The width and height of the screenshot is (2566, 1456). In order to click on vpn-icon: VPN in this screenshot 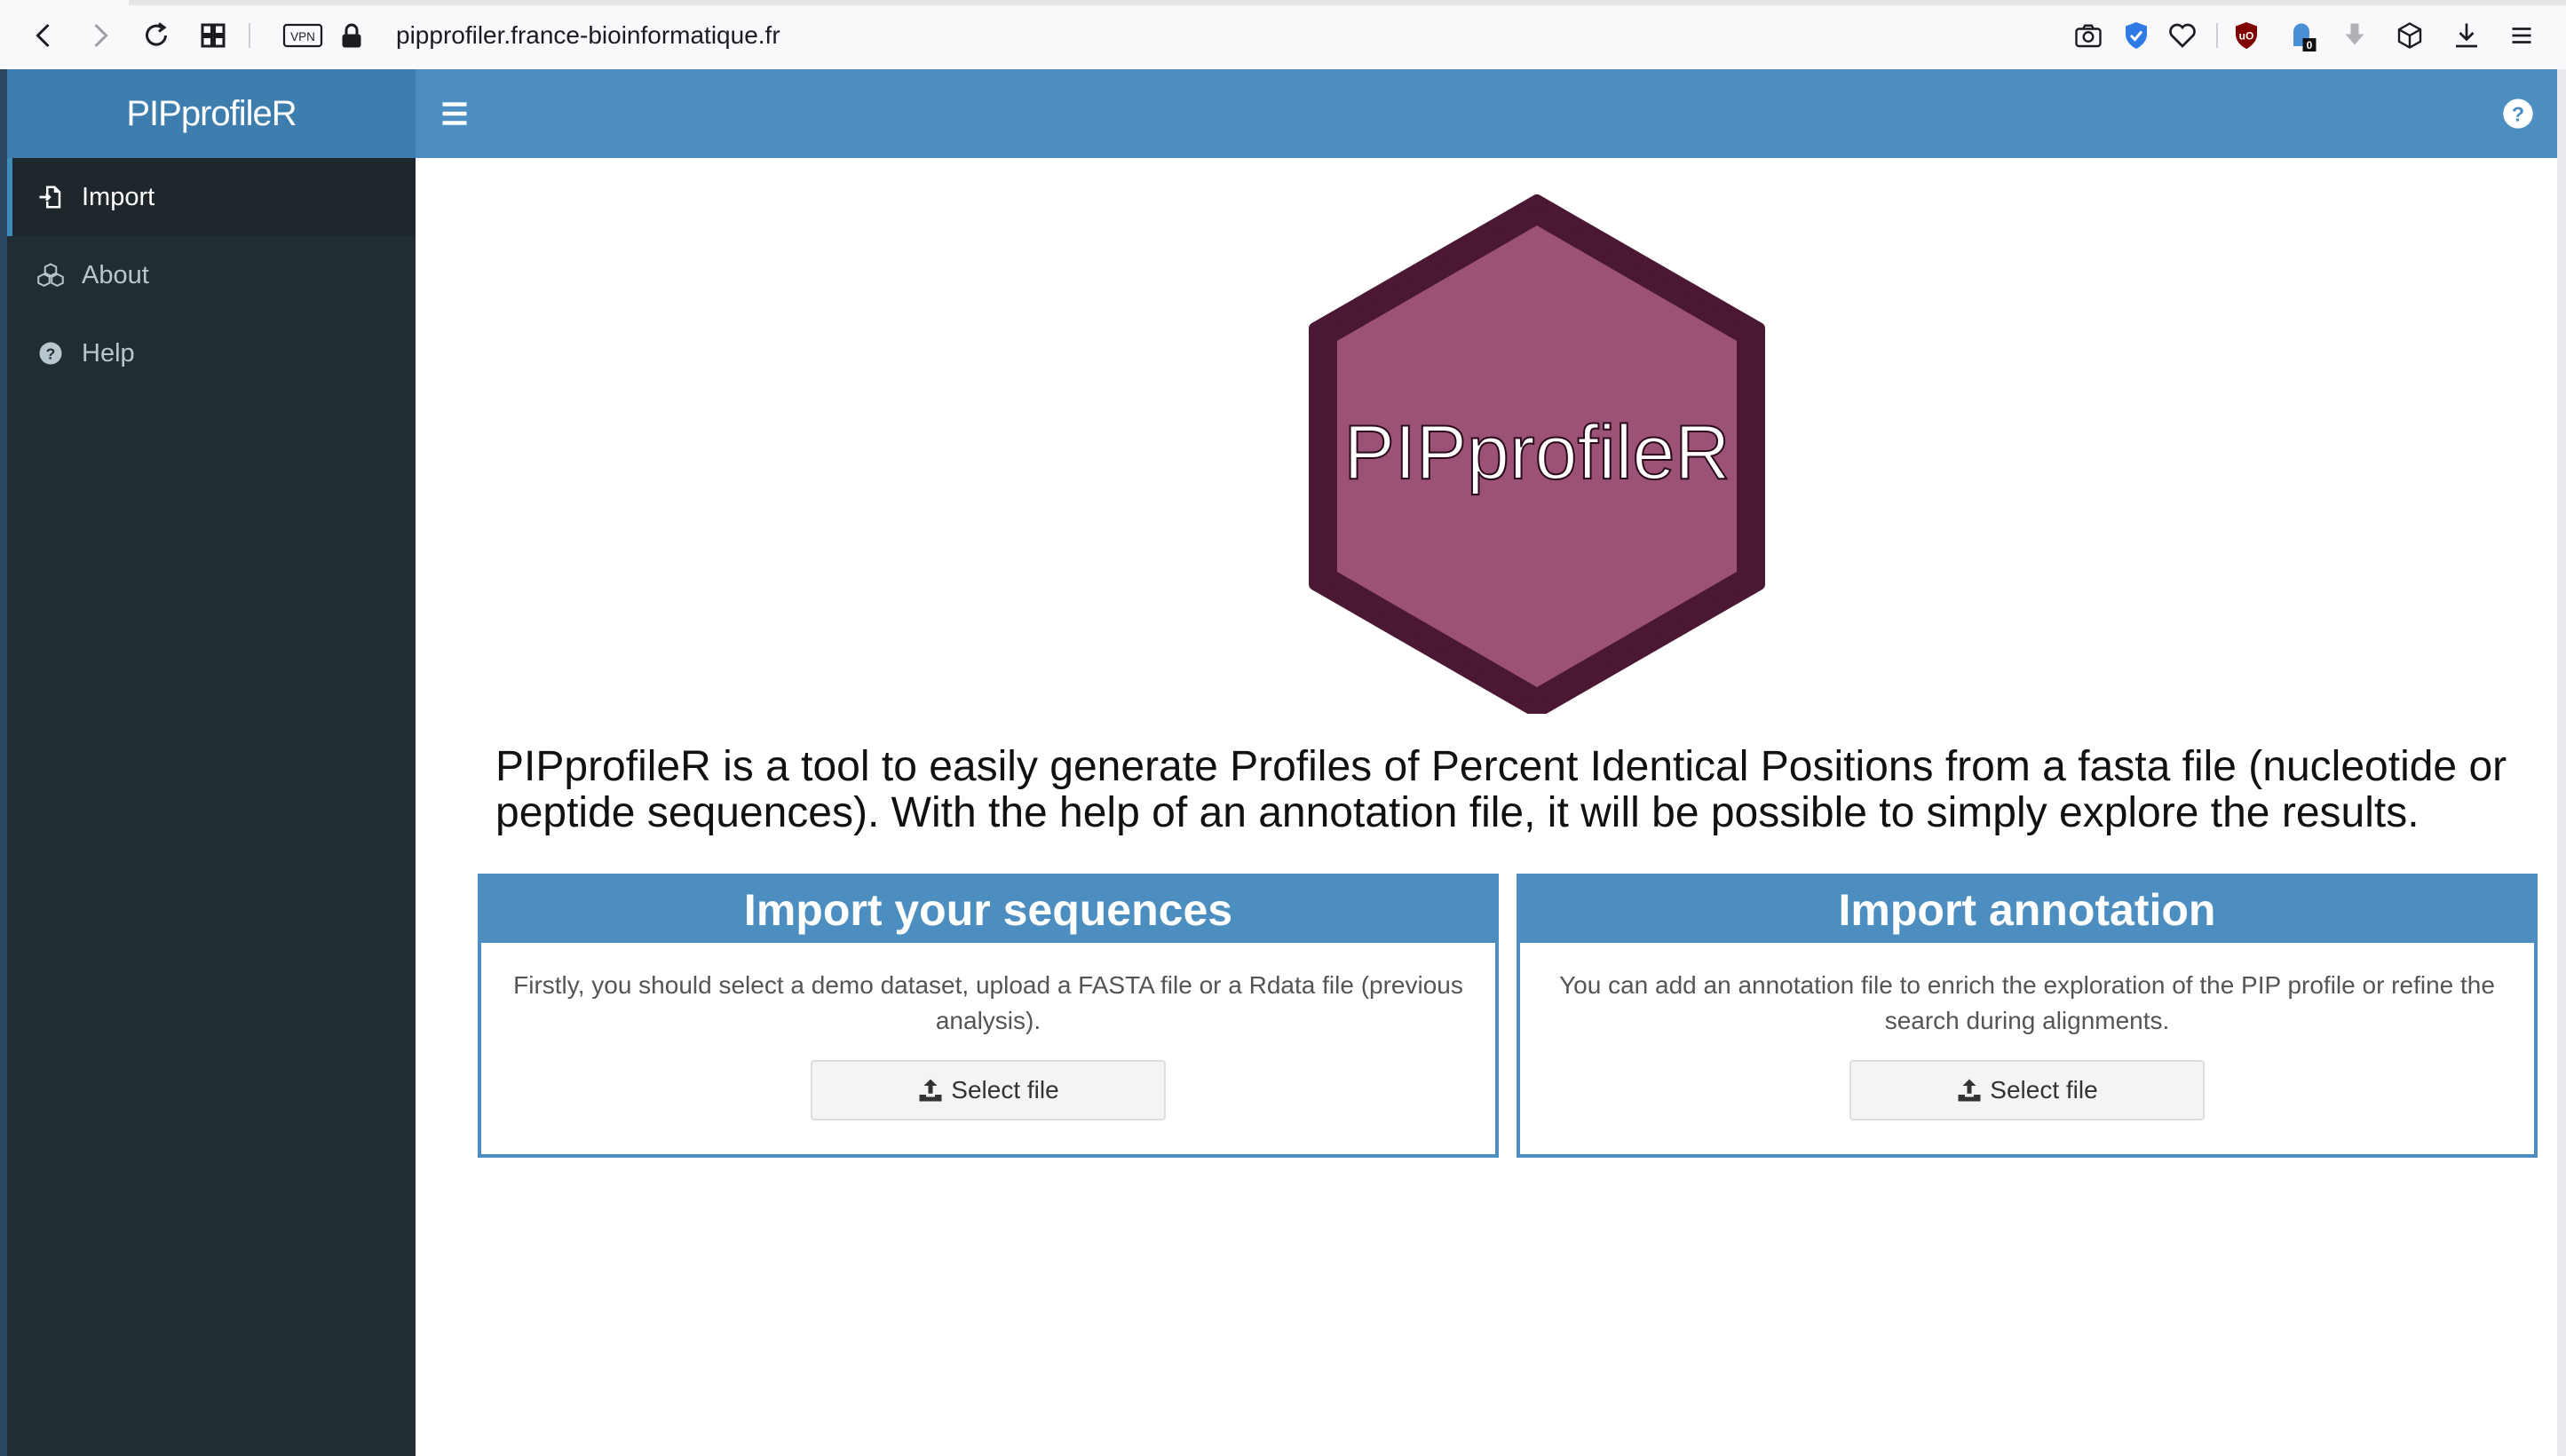, I will do `click(303, 35)`.